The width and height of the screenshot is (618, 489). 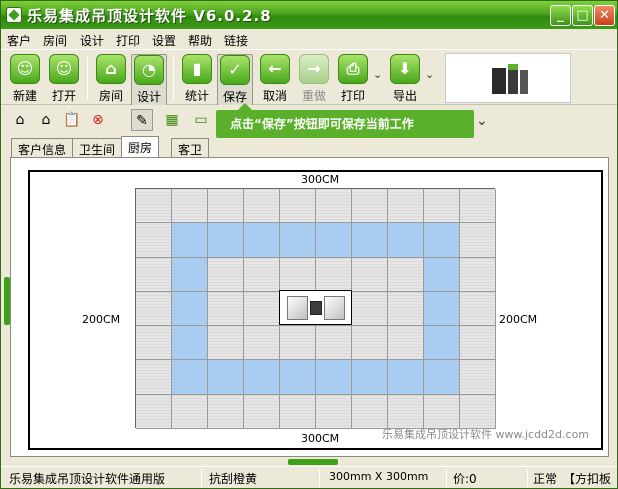 I want to click on brush-icon: ✎, so click(x=142, y=120).